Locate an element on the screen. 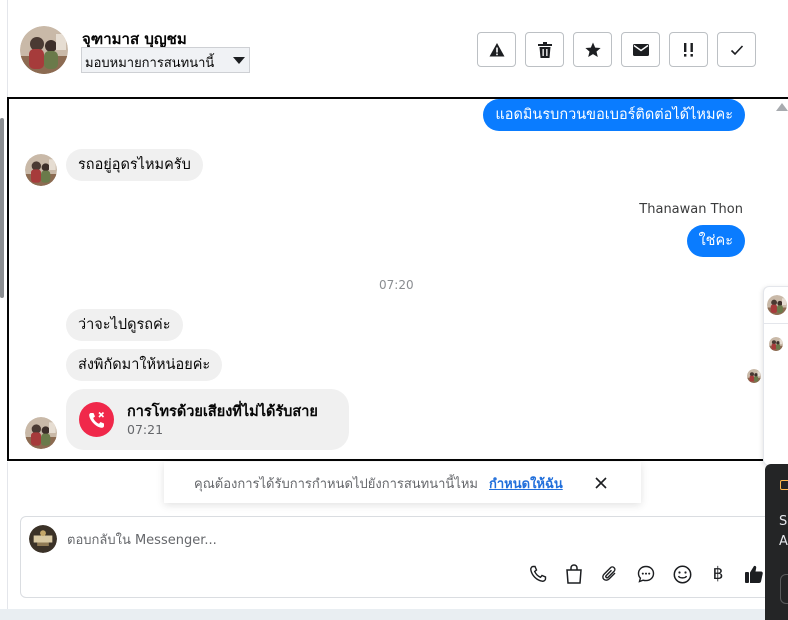  priority-button is located at coordinates (688, 49).